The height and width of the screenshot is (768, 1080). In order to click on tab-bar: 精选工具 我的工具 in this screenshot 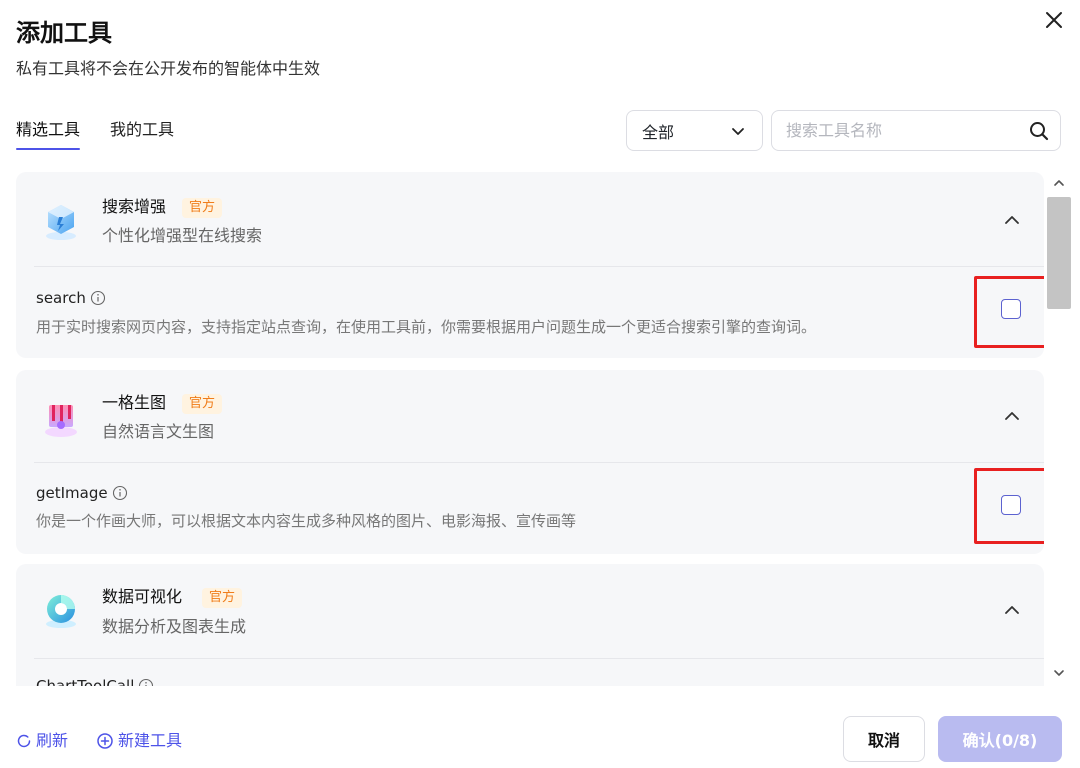, I will do `click(95, 134)`.